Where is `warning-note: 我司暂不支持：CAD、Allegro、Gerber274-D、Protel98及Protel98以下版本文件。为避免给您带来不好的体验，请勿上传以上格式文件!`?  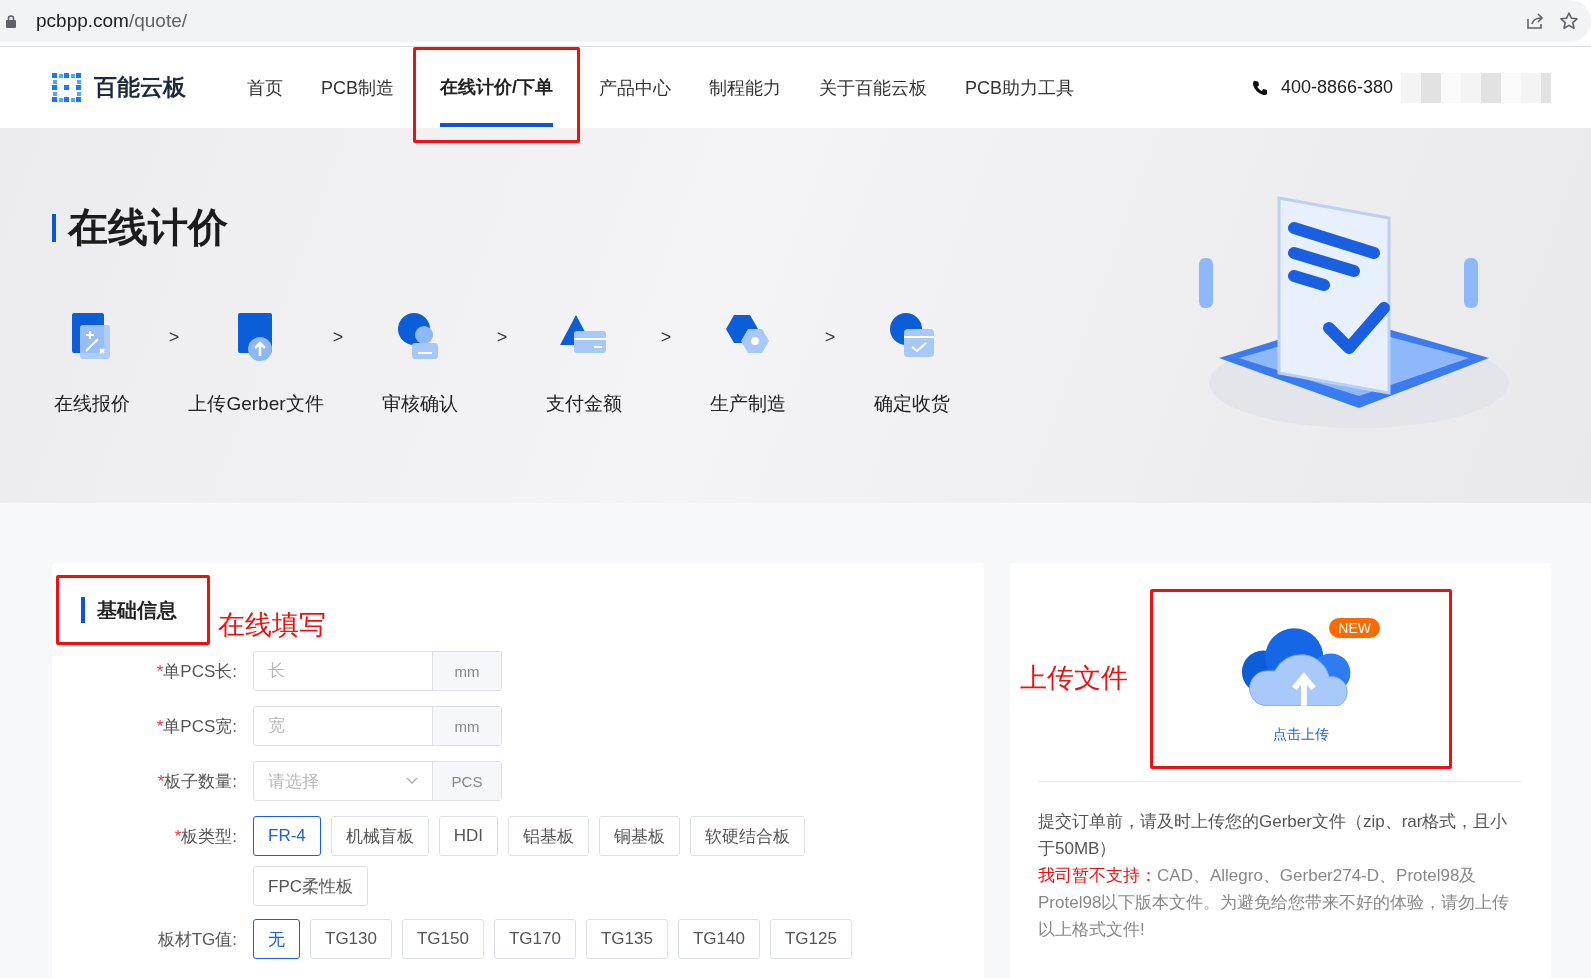
warning-note: 我司暂不支持：CAD、Allegro、Gerber274-D、Protel98及Protel98以下版本文件。为避免给您带来不好的体验，请勿上传以上格式文件! is located at coordinates (1274, 903).